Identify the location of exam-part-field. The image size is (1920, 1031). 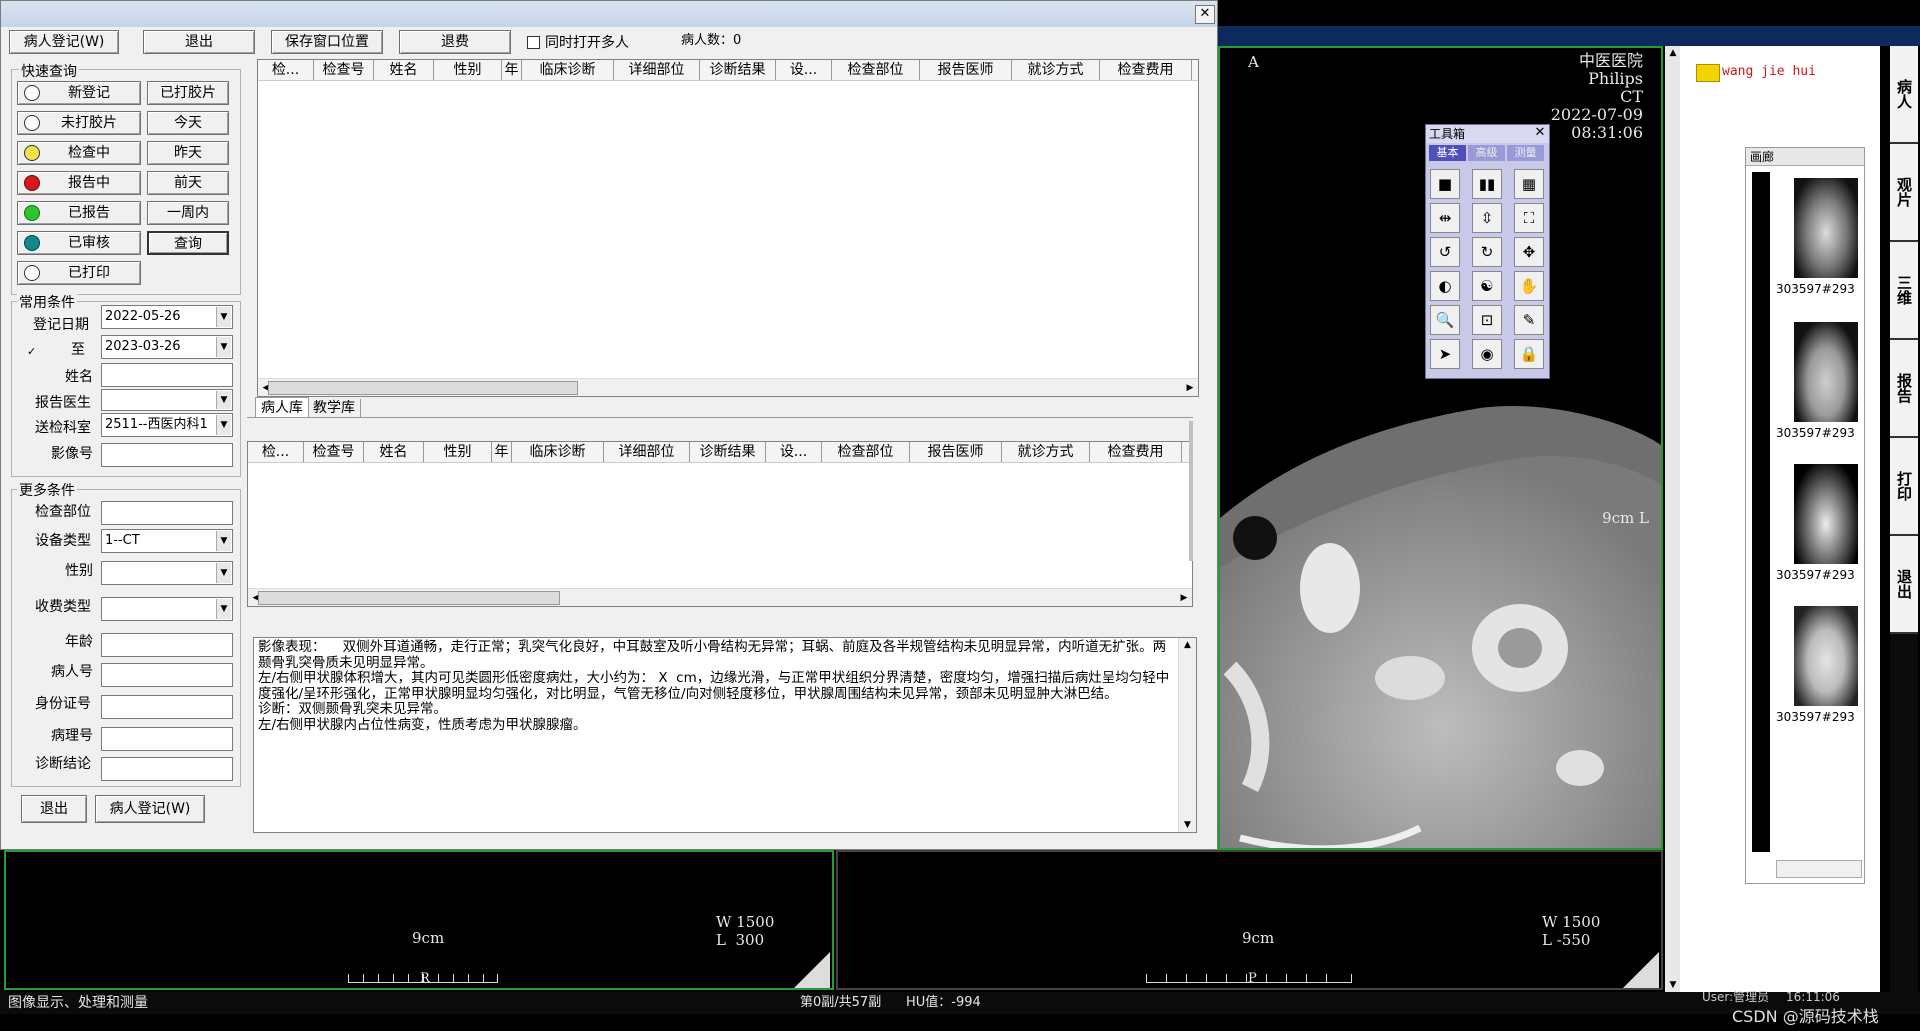
(167, 513).